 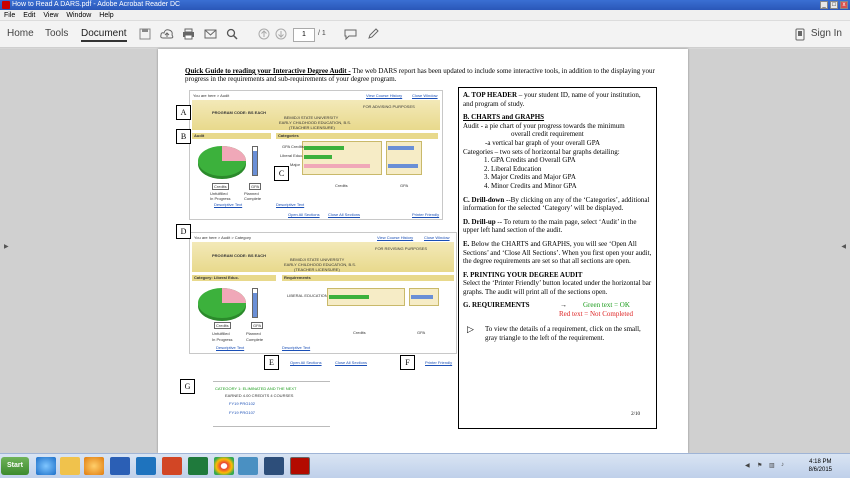 What do you see at coordinates (167, 34) in the screenshot?
I see `upload-cloud-icon` at bounding box center [167, 34].